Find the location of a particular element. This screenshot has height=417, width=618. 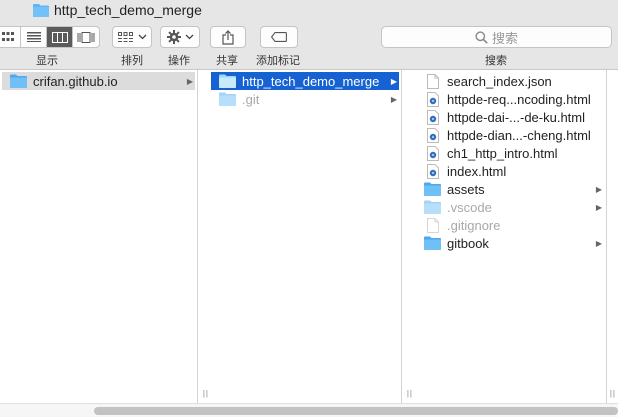

item-name: crifan.github.io is located at coordinates (75, 81).